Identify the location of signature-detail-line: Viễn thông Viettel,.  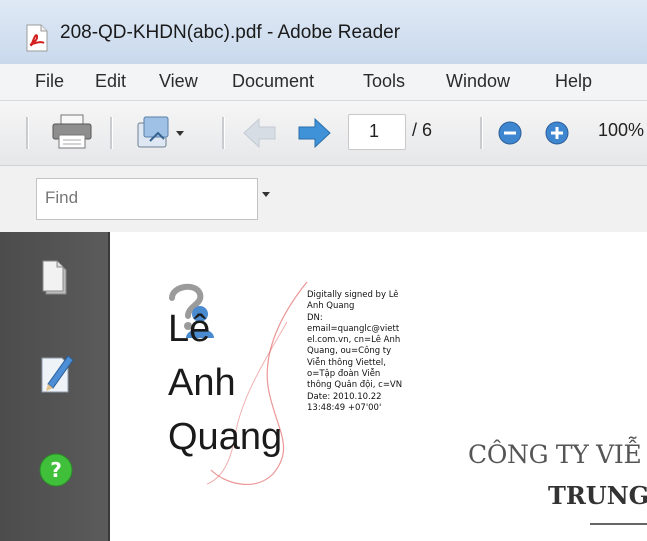
(346, 362).